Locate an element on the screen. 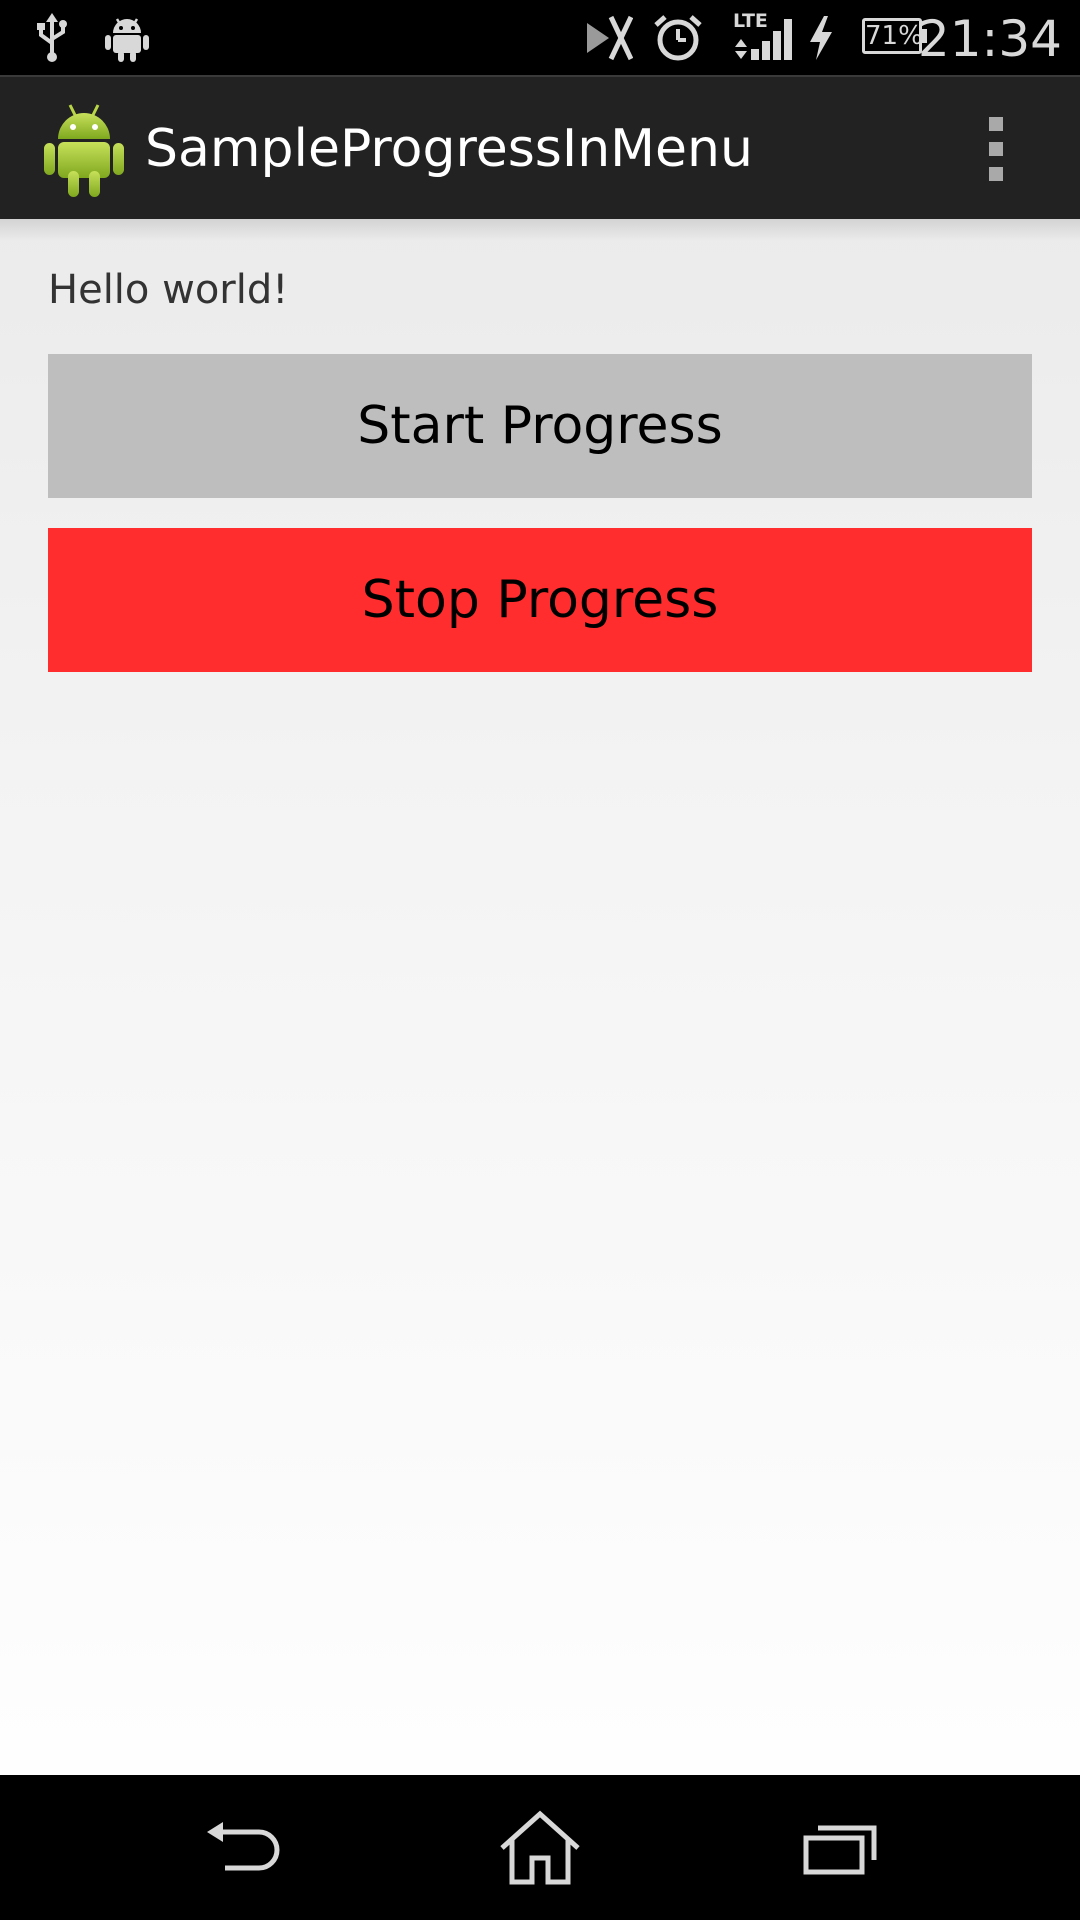  stop-progress-button: Stop Progress is located at coordinates (540, 600).